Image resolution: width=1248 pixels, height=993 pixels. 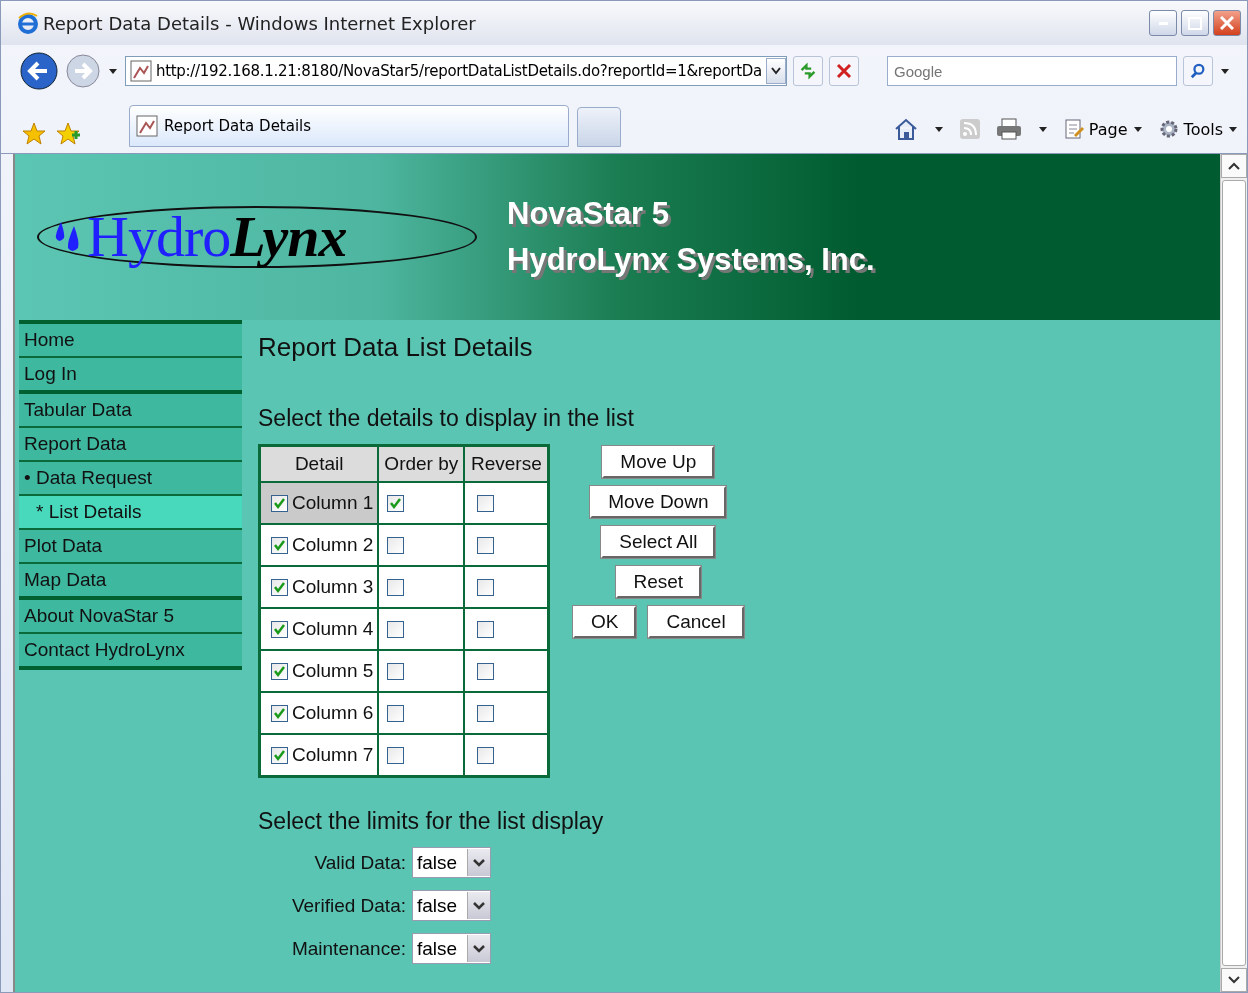 I want to click on search-field: Google, so click(x=1031, y=71).